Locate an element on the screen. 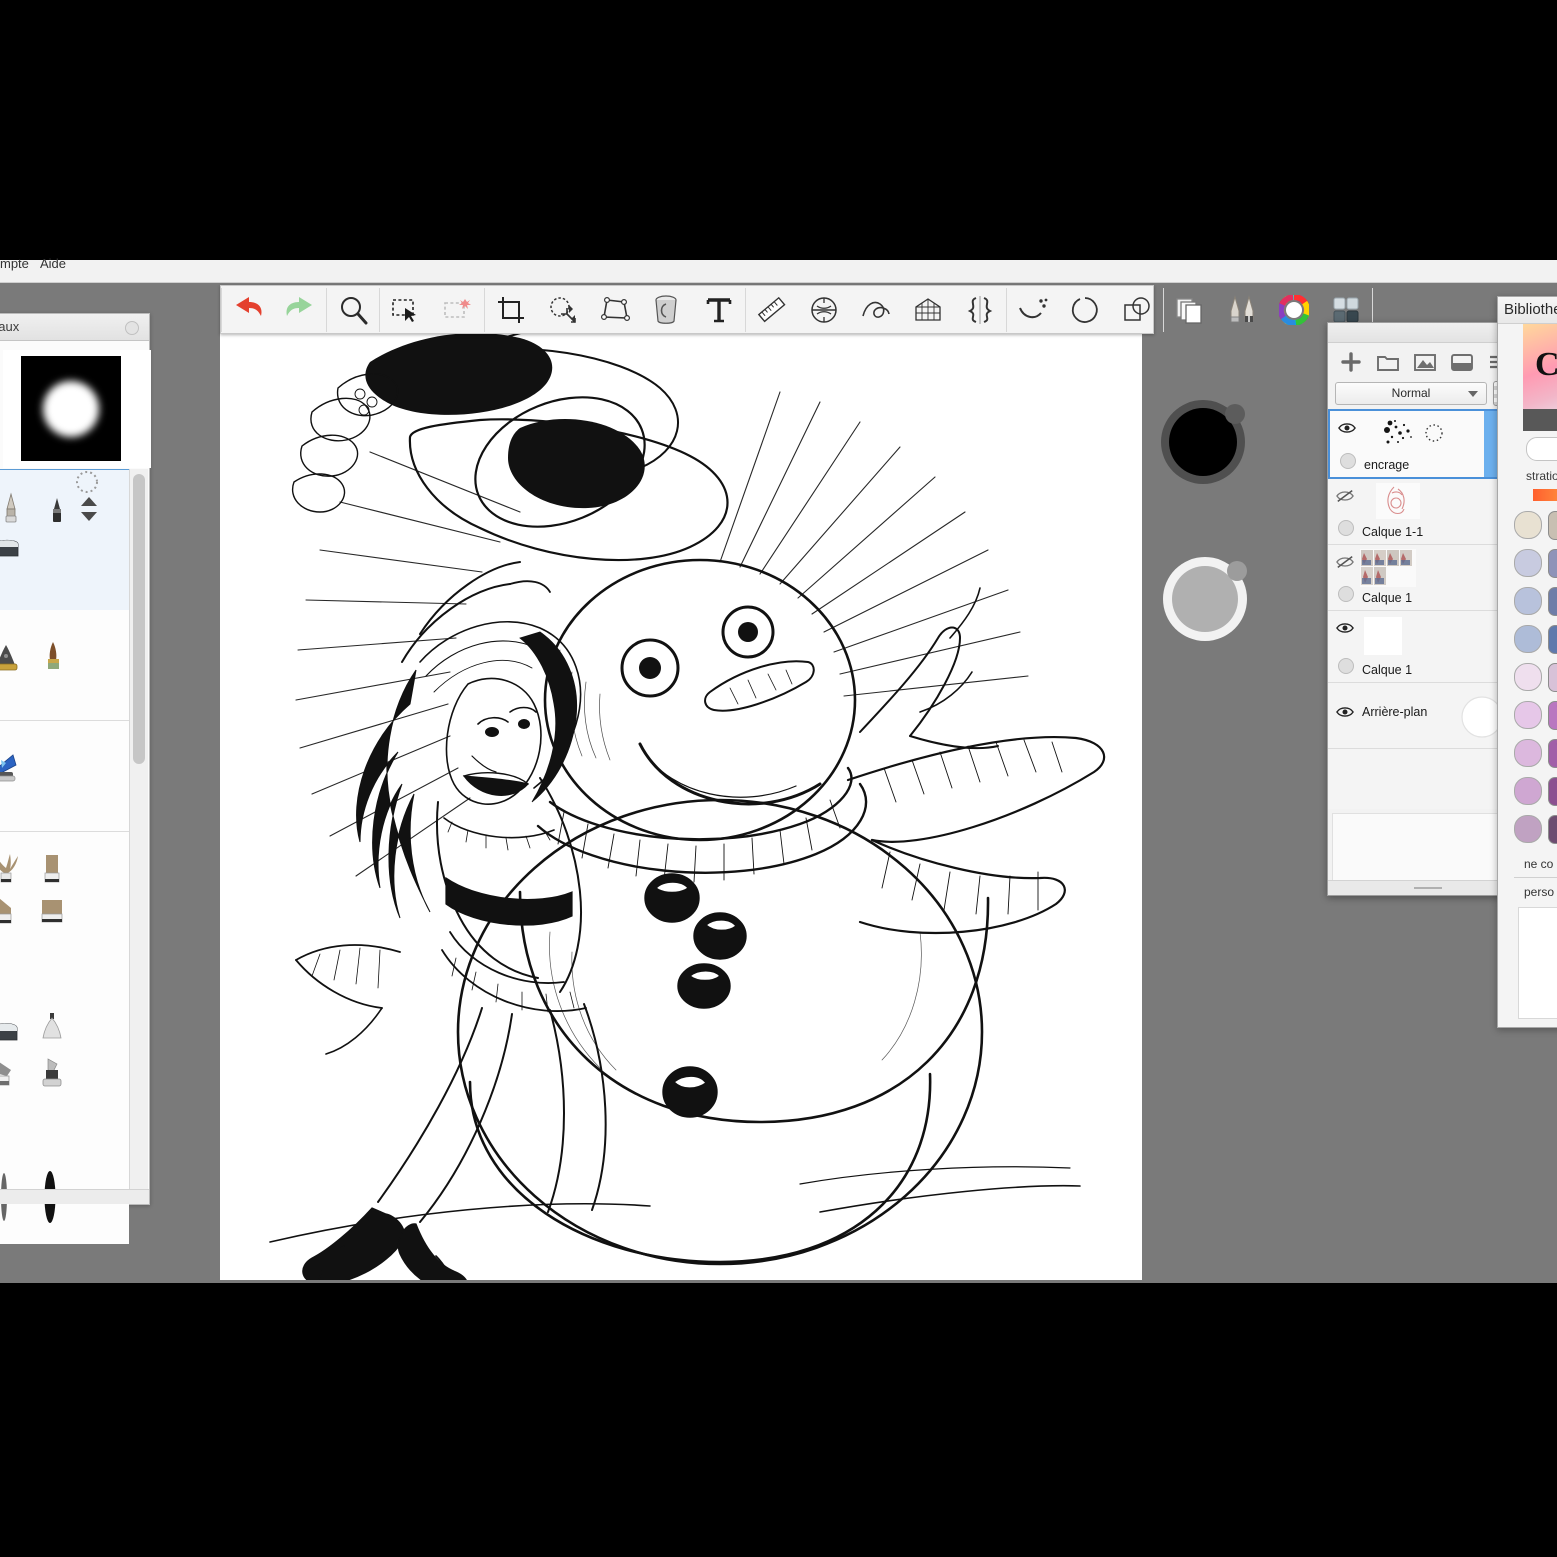  eraser-block-icon is located at coordinates (12, 549).